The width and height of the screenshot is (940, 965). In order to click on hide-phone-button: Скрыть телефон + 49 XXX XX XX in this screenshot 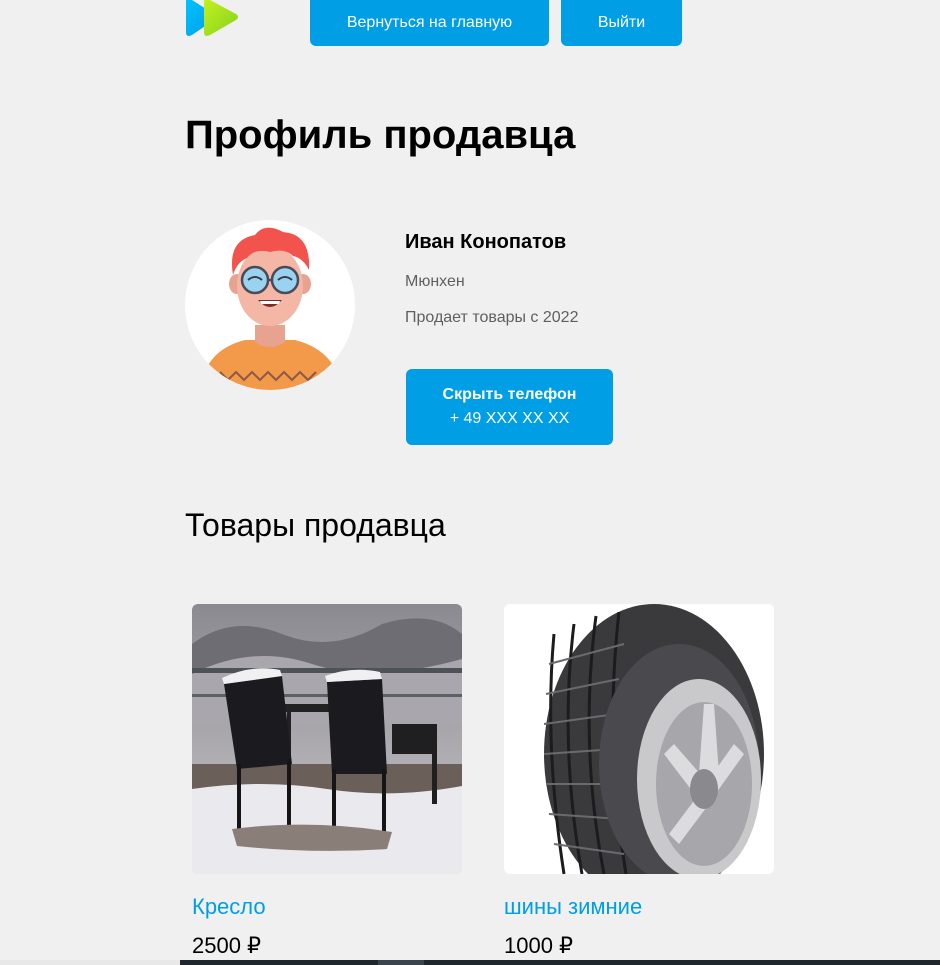, I will do `click(509, 407)`.